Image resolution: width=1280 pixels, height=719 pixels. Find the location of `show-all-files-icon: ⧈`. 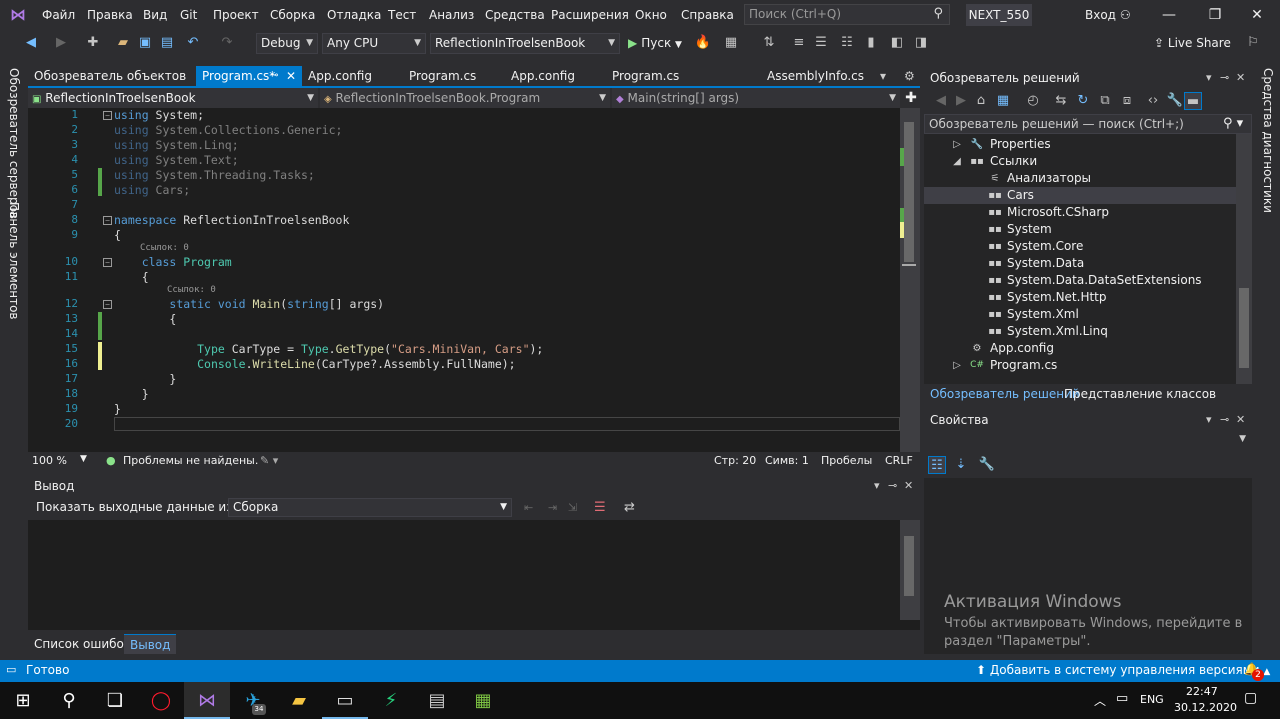

show-all-files-icon: ⧈ is located at coordinates (1127, 101).